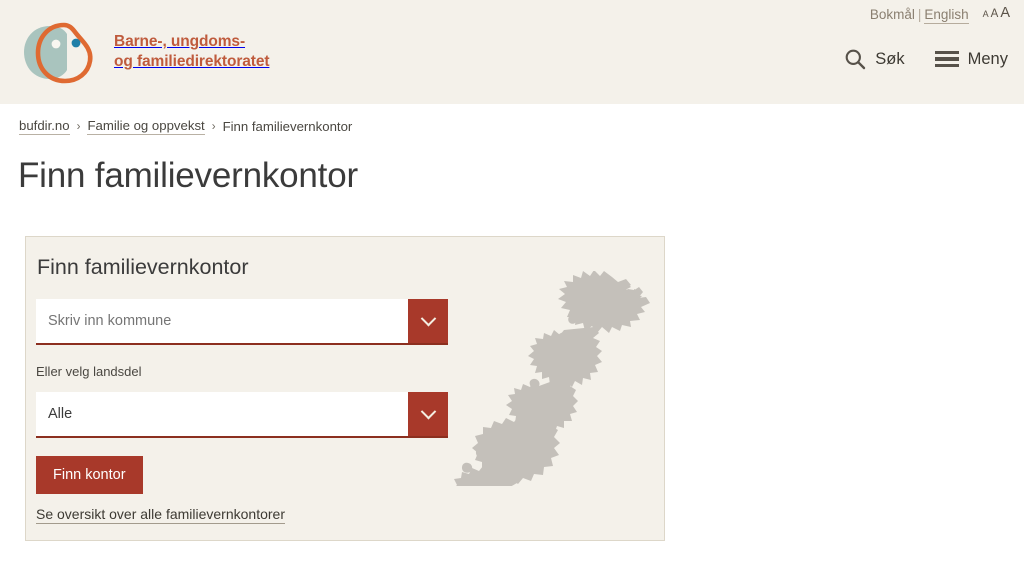 The image size is (1024, 573). I want to click on search-button: Søk, so click(874, 59).